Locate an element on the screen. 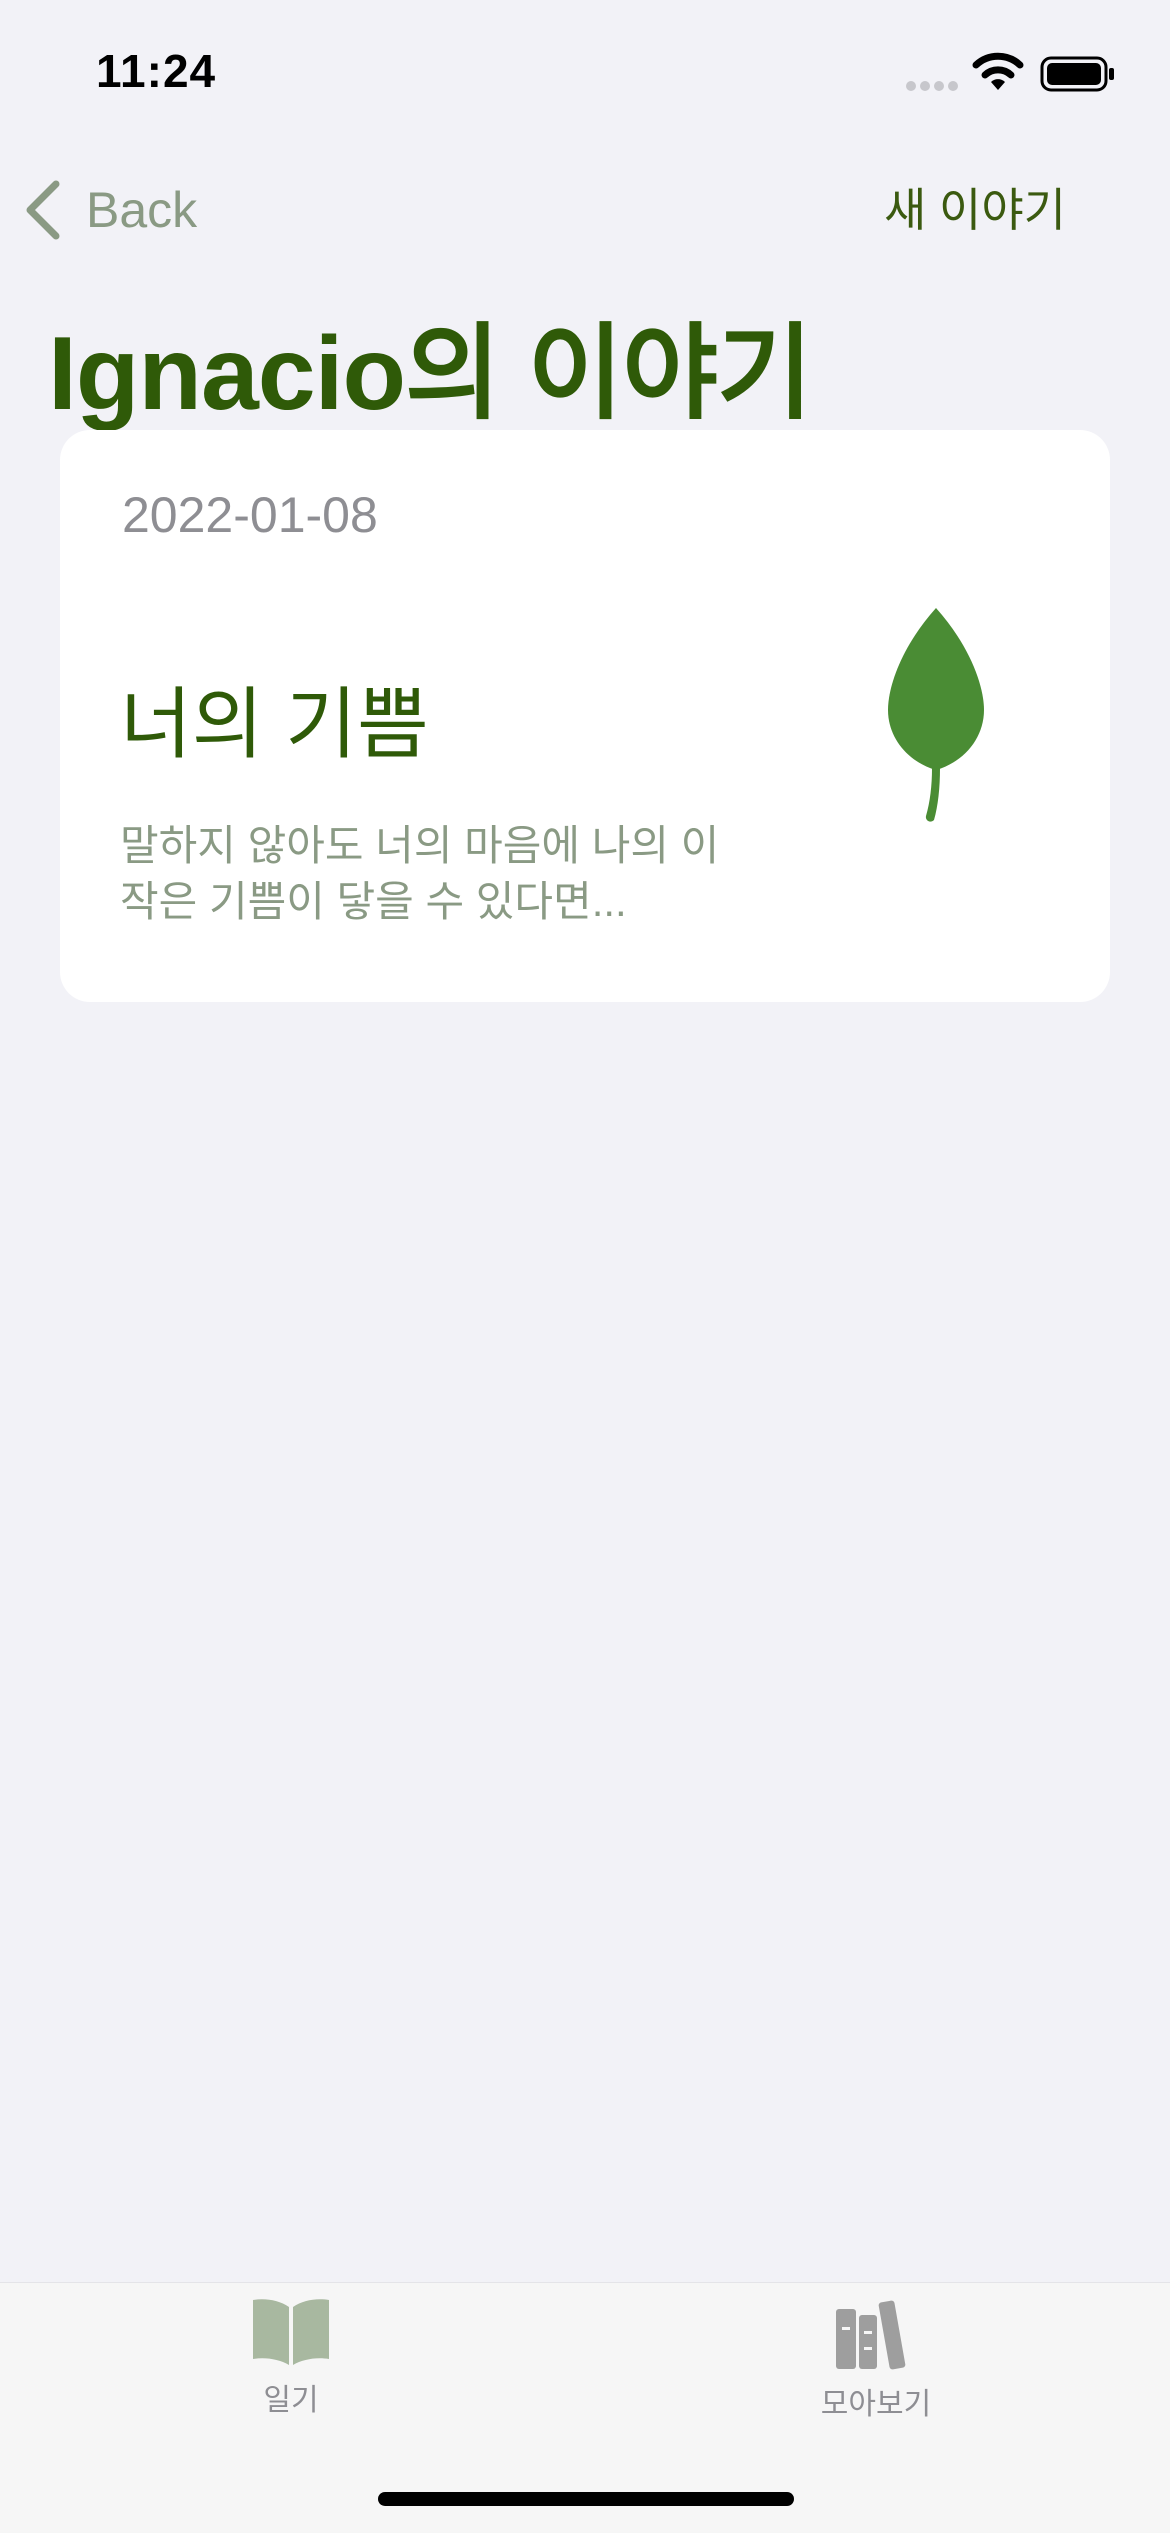 The width and height of the screenshot is (1170, 2533). books-icon is located at coordinates (871, 2335).